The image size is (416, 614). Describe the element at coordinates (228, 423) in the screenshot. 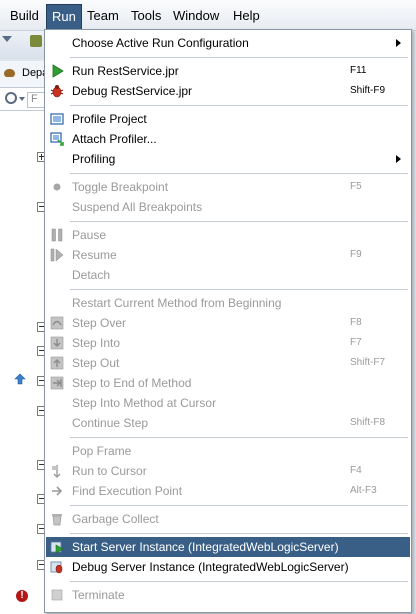

I see `menu-item-continue-step: Continue Step Shift-F8` at that location.